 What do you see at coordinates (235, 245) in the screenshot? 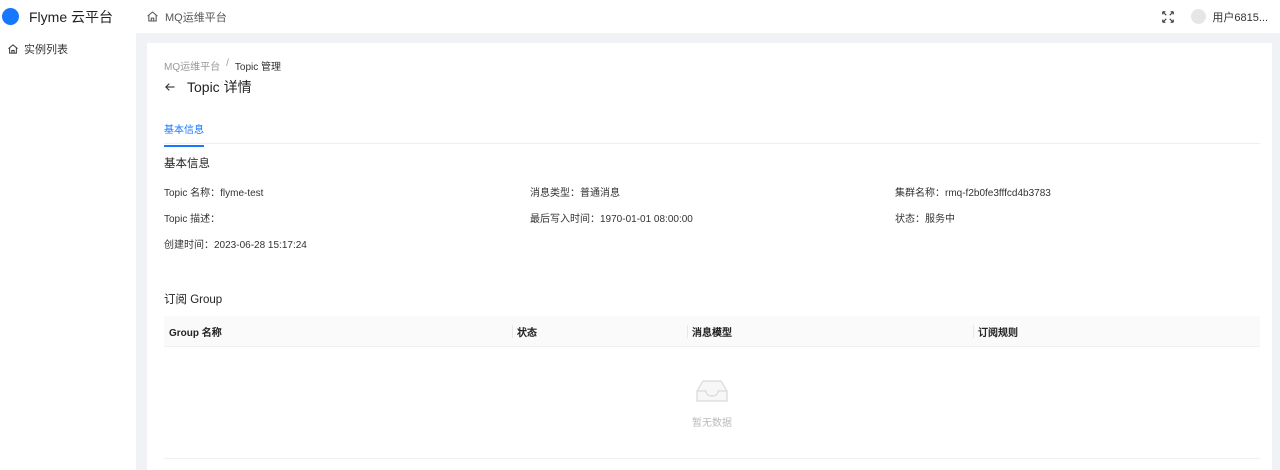
I see `created-time: 创建时间：2023-06-28 15:17:24` at bounding box center [235, 245].